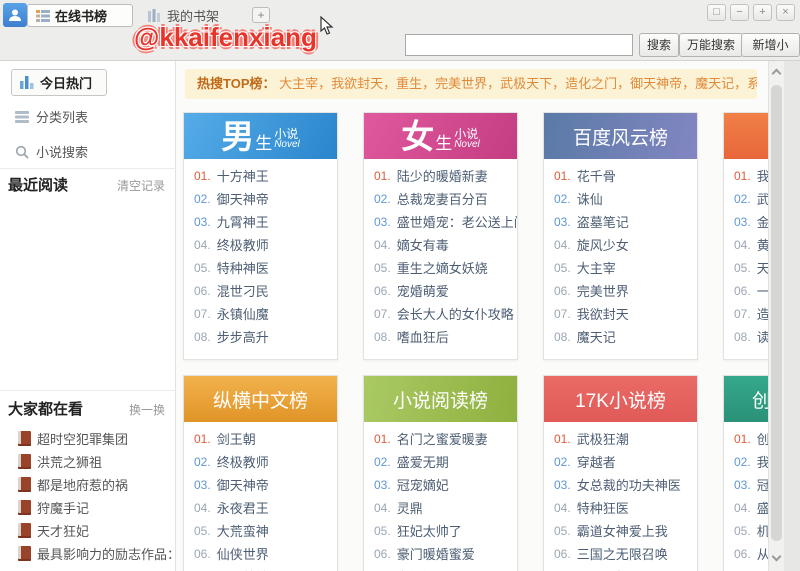 This screenshot has width=800, height=571. I want to click on universal-search-button: 万能搜索, so click(711, 45).